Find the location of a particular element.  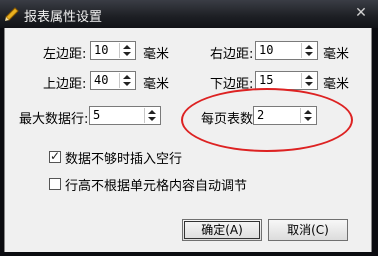

top-margin-label: 上边距: is located at coordinates (65, 84).